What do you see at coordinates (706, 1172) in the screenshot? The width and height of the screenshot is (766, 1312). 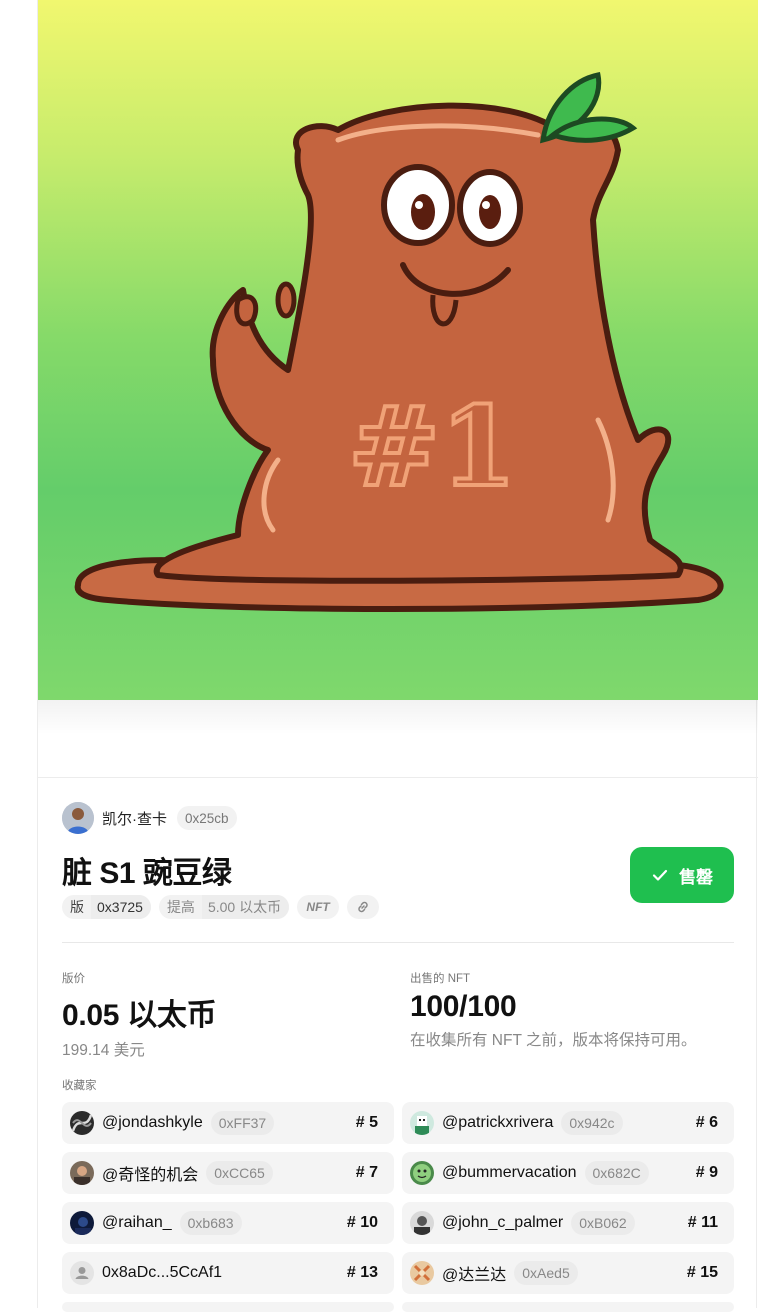 I see `collector-number: # 9` at bounding box center [706, 1172].